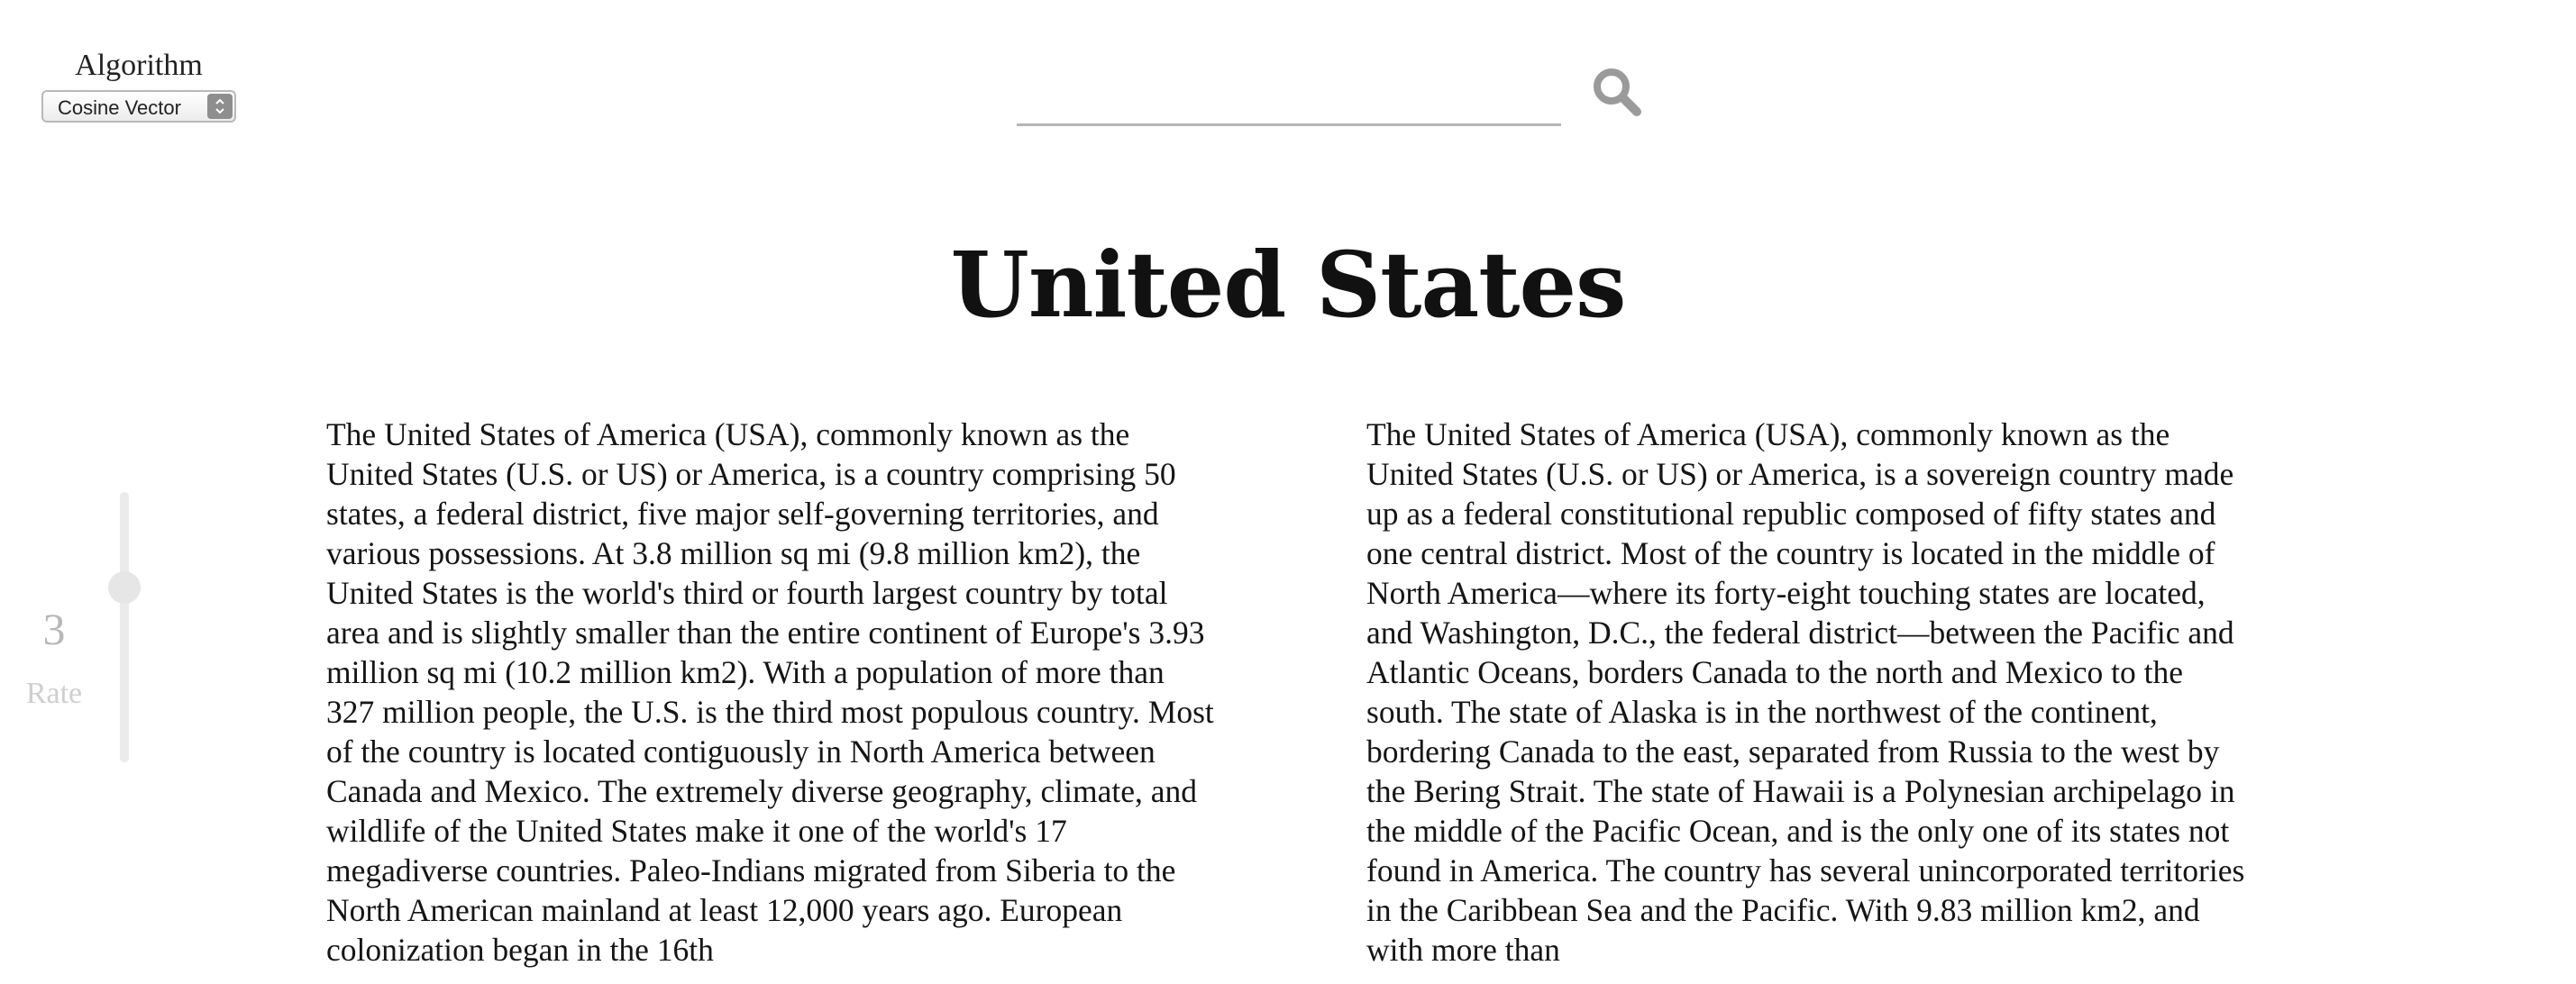 This screenshot has height=984, width=2576. What do you see at coordinates (120, 108) in the screenshot?
I see `algorithm-select-value: Cosine Vector` at bounding box center [120, 108].